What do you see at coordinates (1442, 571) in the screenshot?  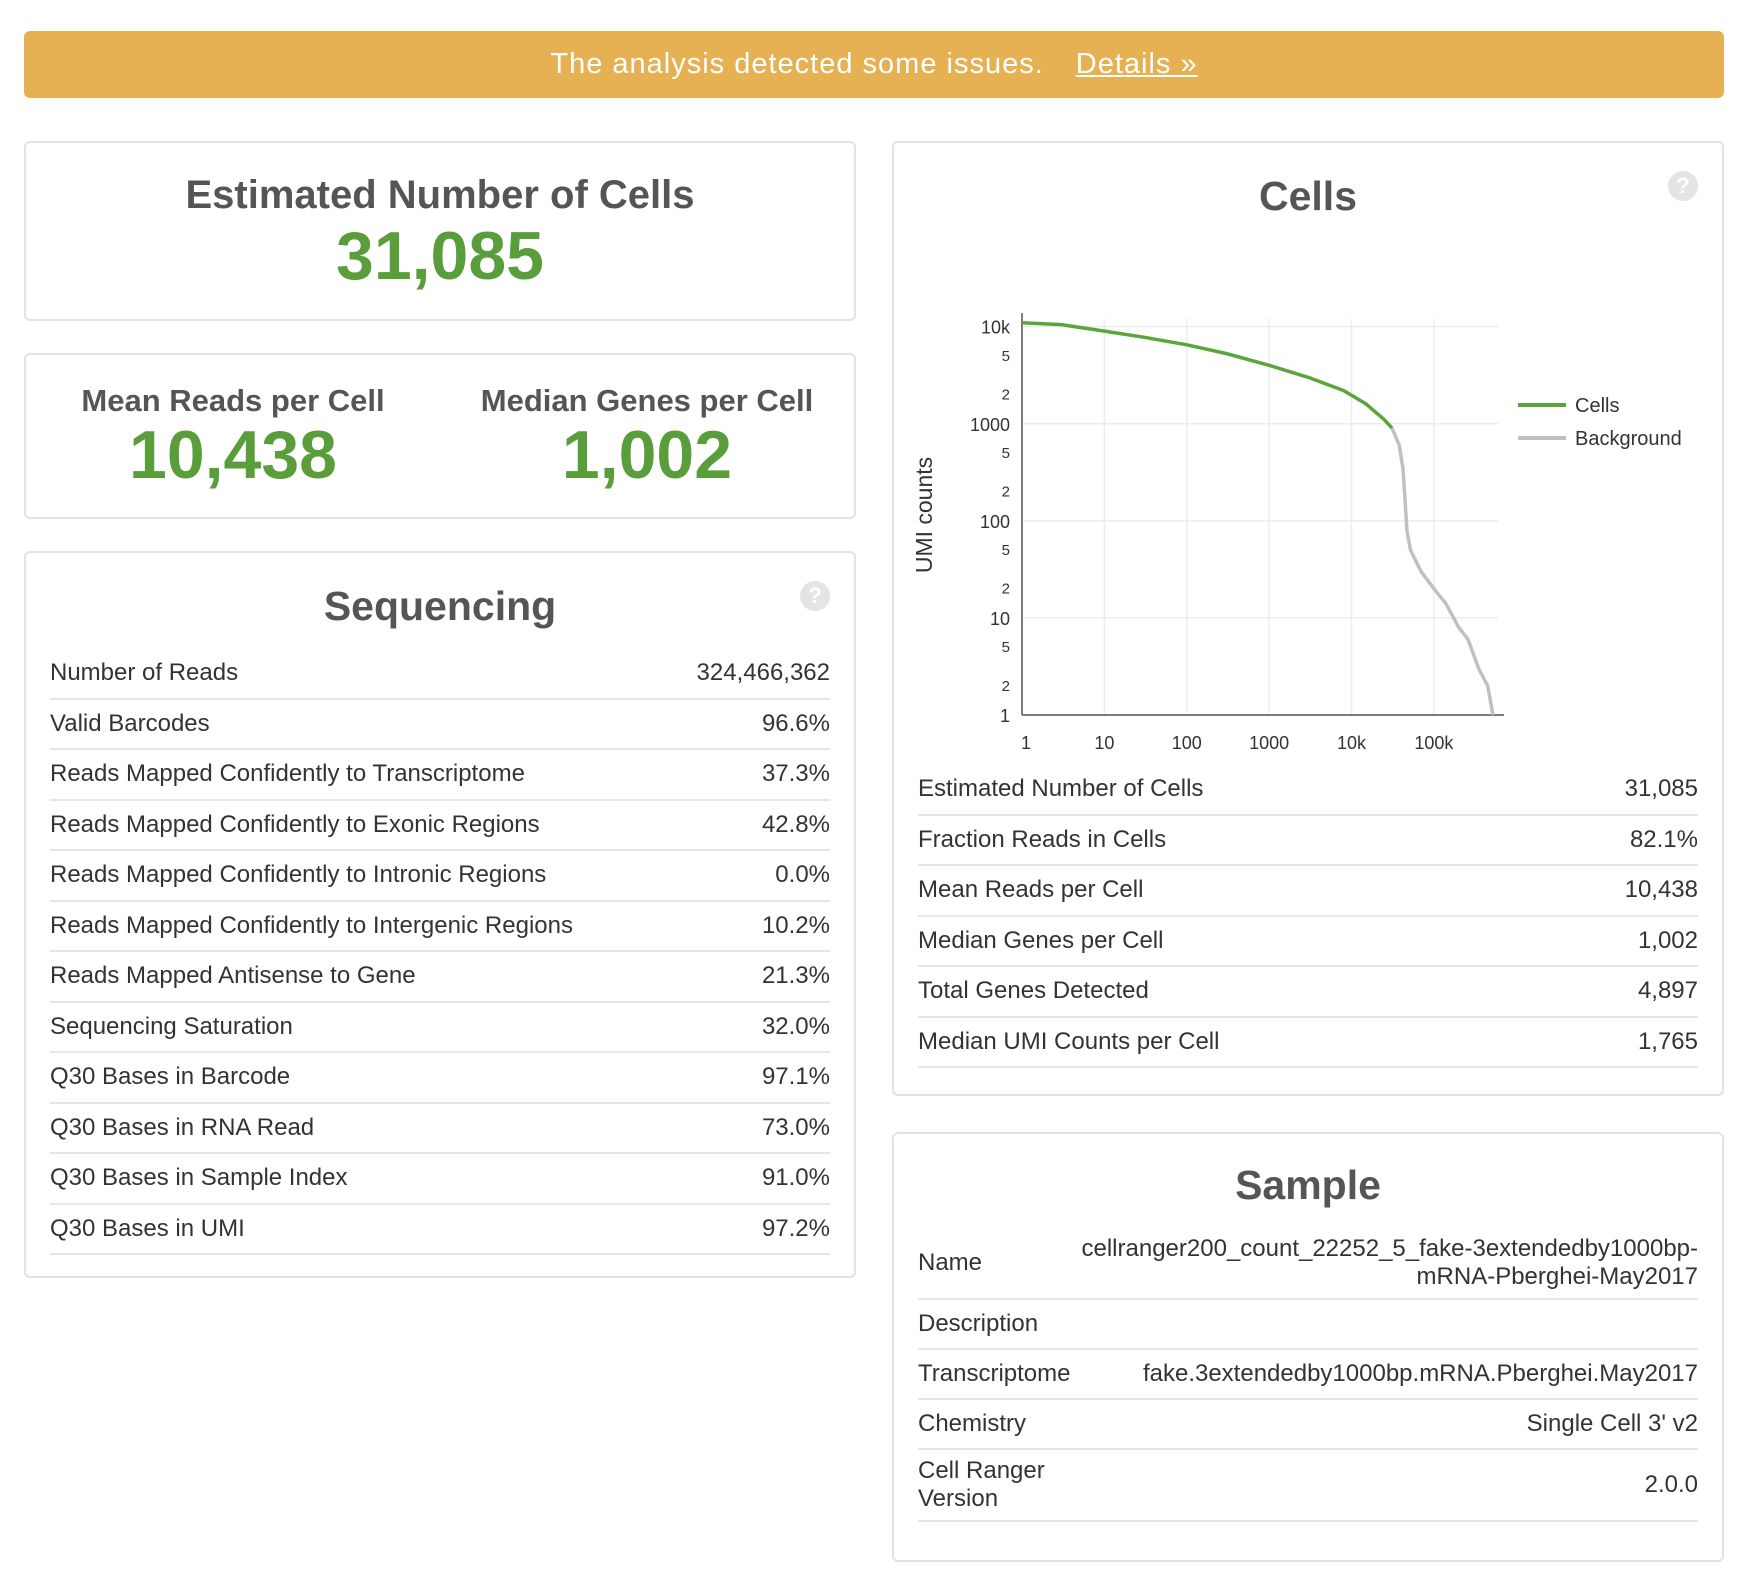 I see `series-background-line` at bounding box center [1442, 571].